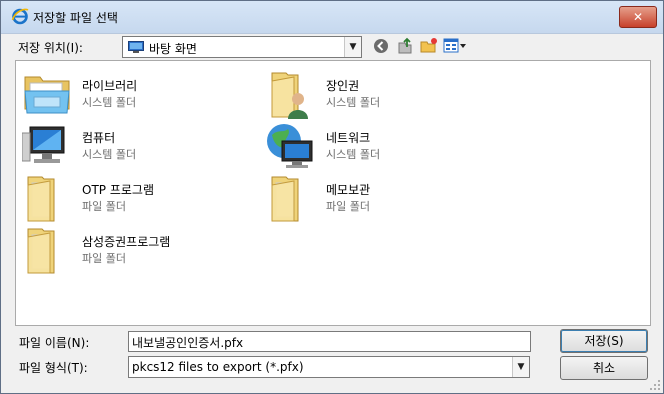 Image resolution: width=664 pixels, height=394 pixels. What do you see at coordinates (604, 368) in the screenshot?
I see `cancel-button: 취소` at bounding box center [604, 368].